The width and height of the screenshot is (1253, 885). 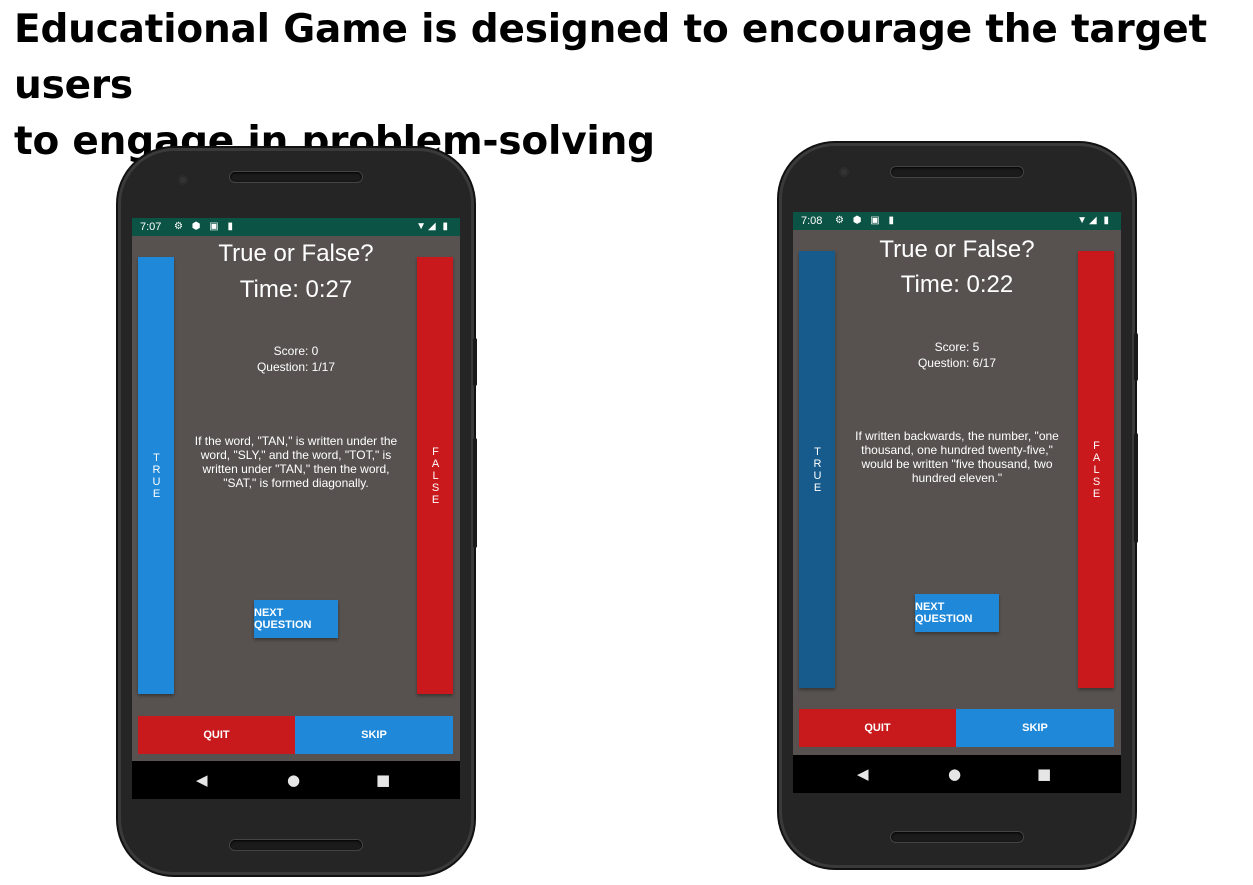 I want to click on score-label: Score: 5, so click(x=957, y=347).